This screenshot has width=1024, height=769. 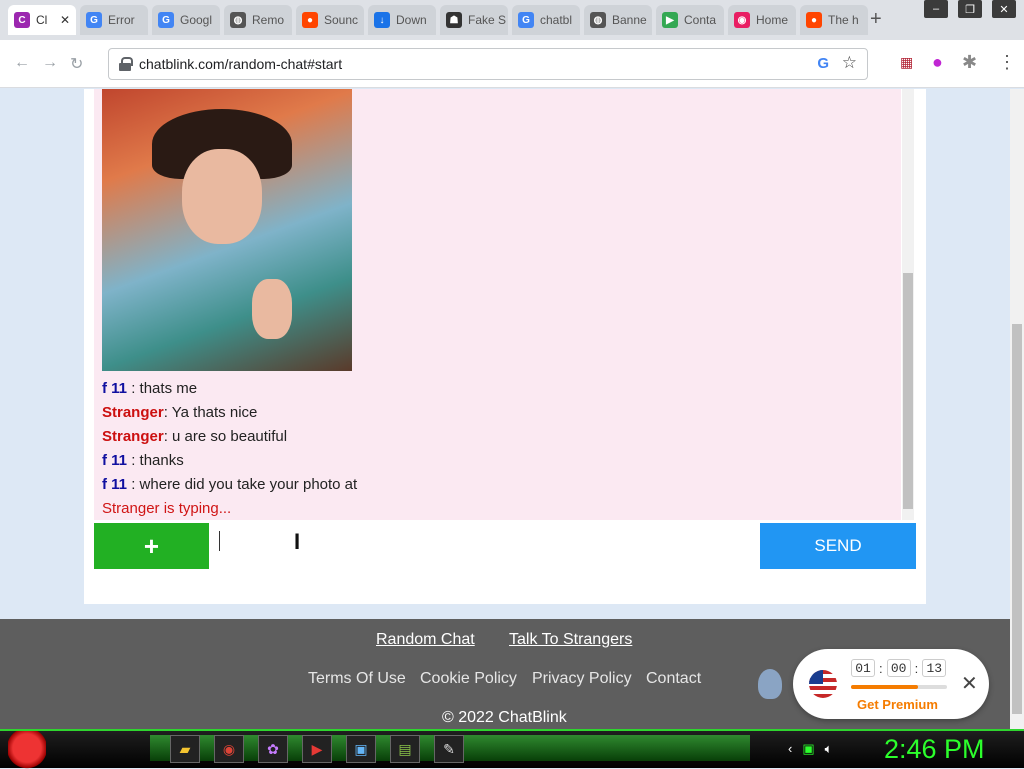 What do you see at coordinates (241, 64) in the screenshot?
I see `url-text: chatblink.com/random-chat#start` at bounding box center [241, 64].